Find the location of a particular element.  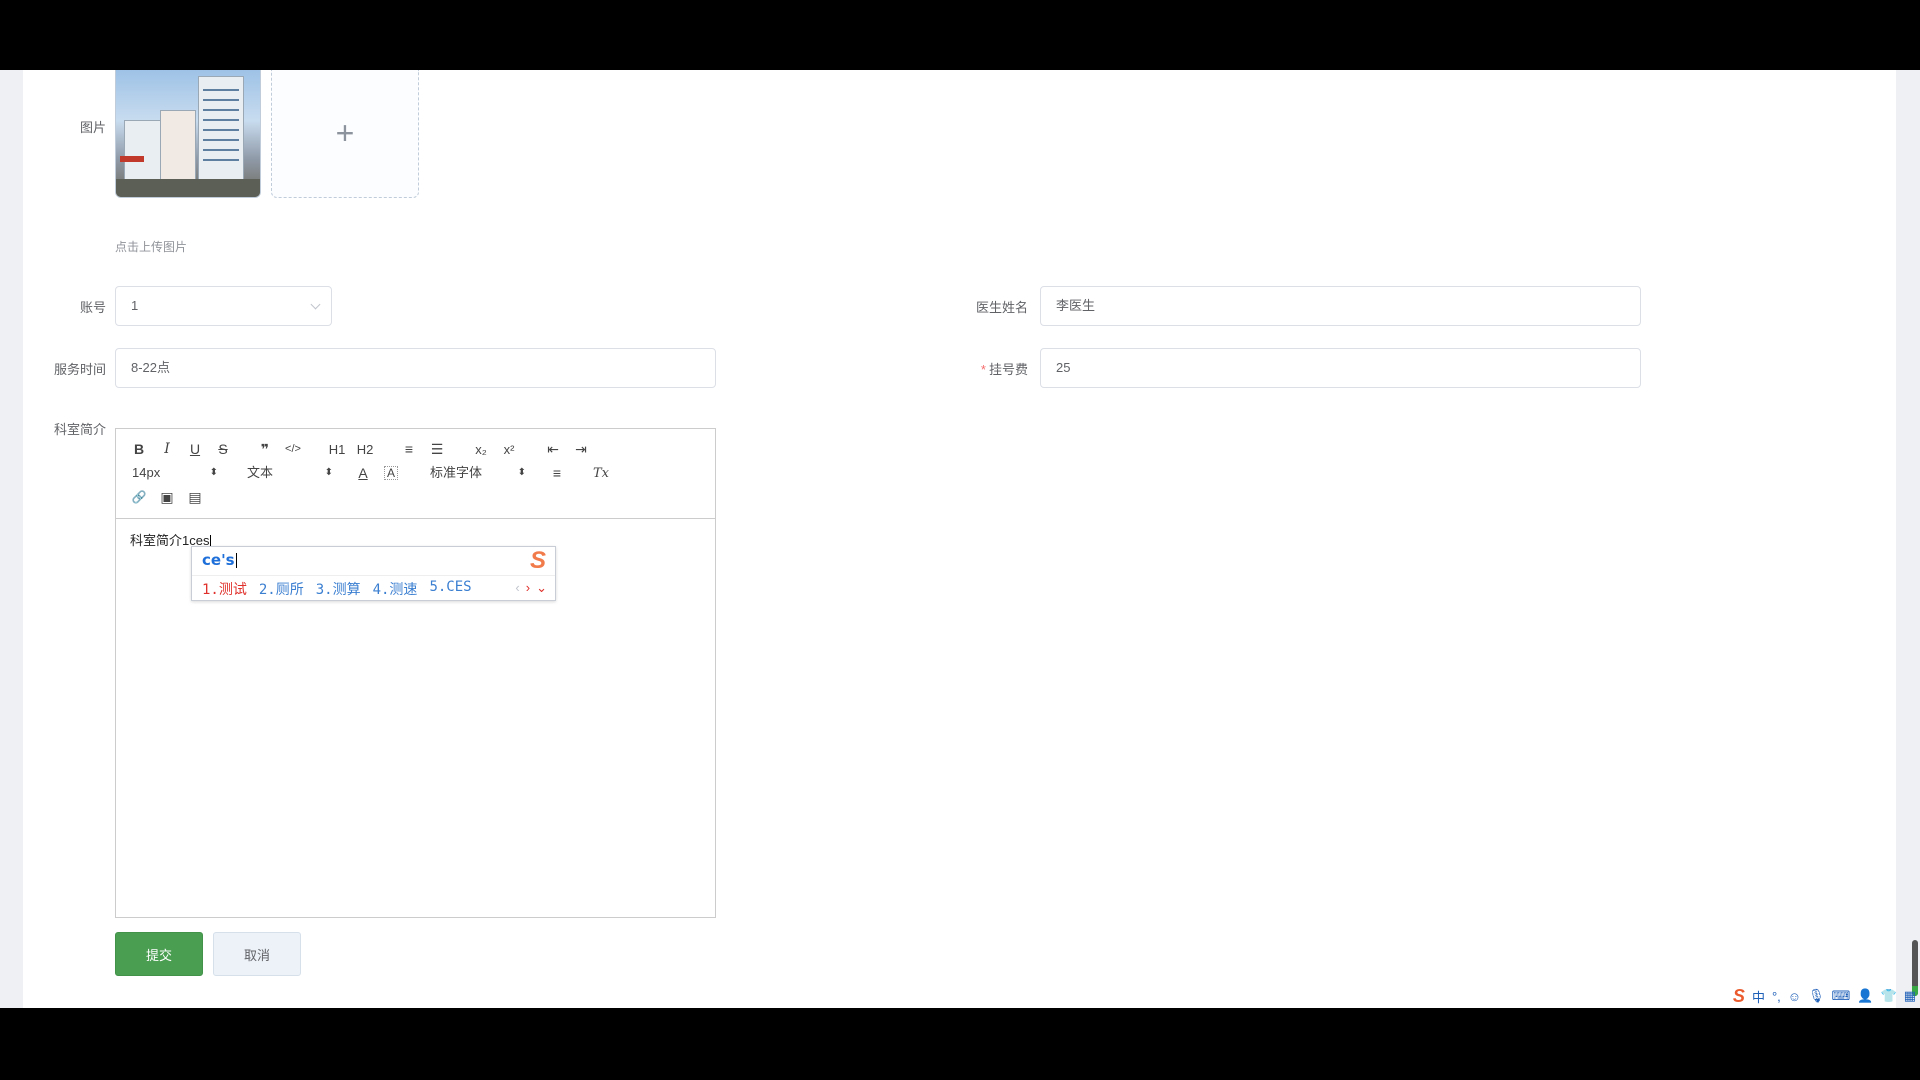

punctuation-toggle: °, is located at coordinates (1776, 996).